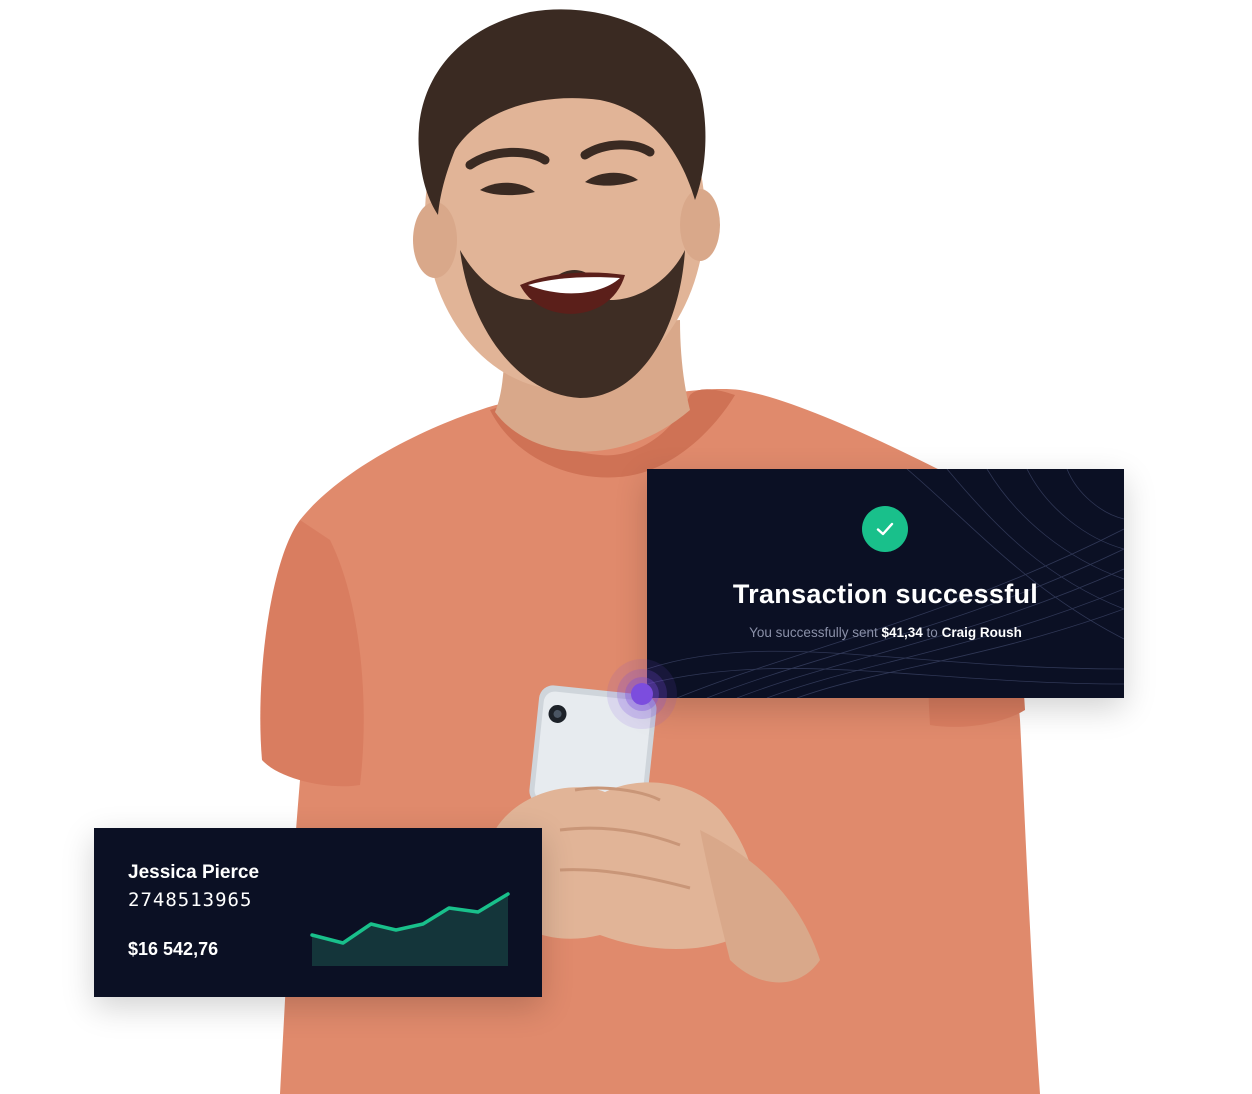 The image size is (1252, 1094). I want to click on message-to: to, so click(932, 632).